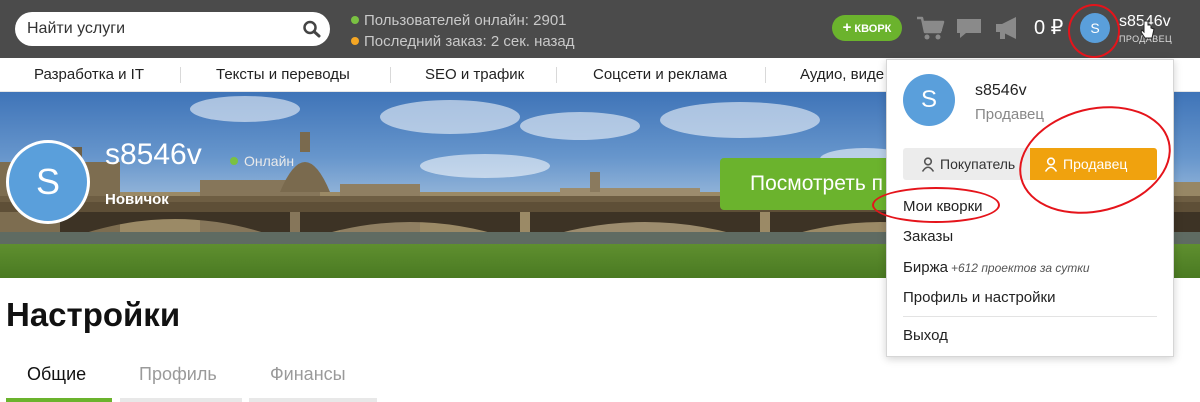 The height and width of the screenshot is (402, 1200). Describe the element at coordinates (312, 29) in the screenshot. I see `search-icon` at that location.